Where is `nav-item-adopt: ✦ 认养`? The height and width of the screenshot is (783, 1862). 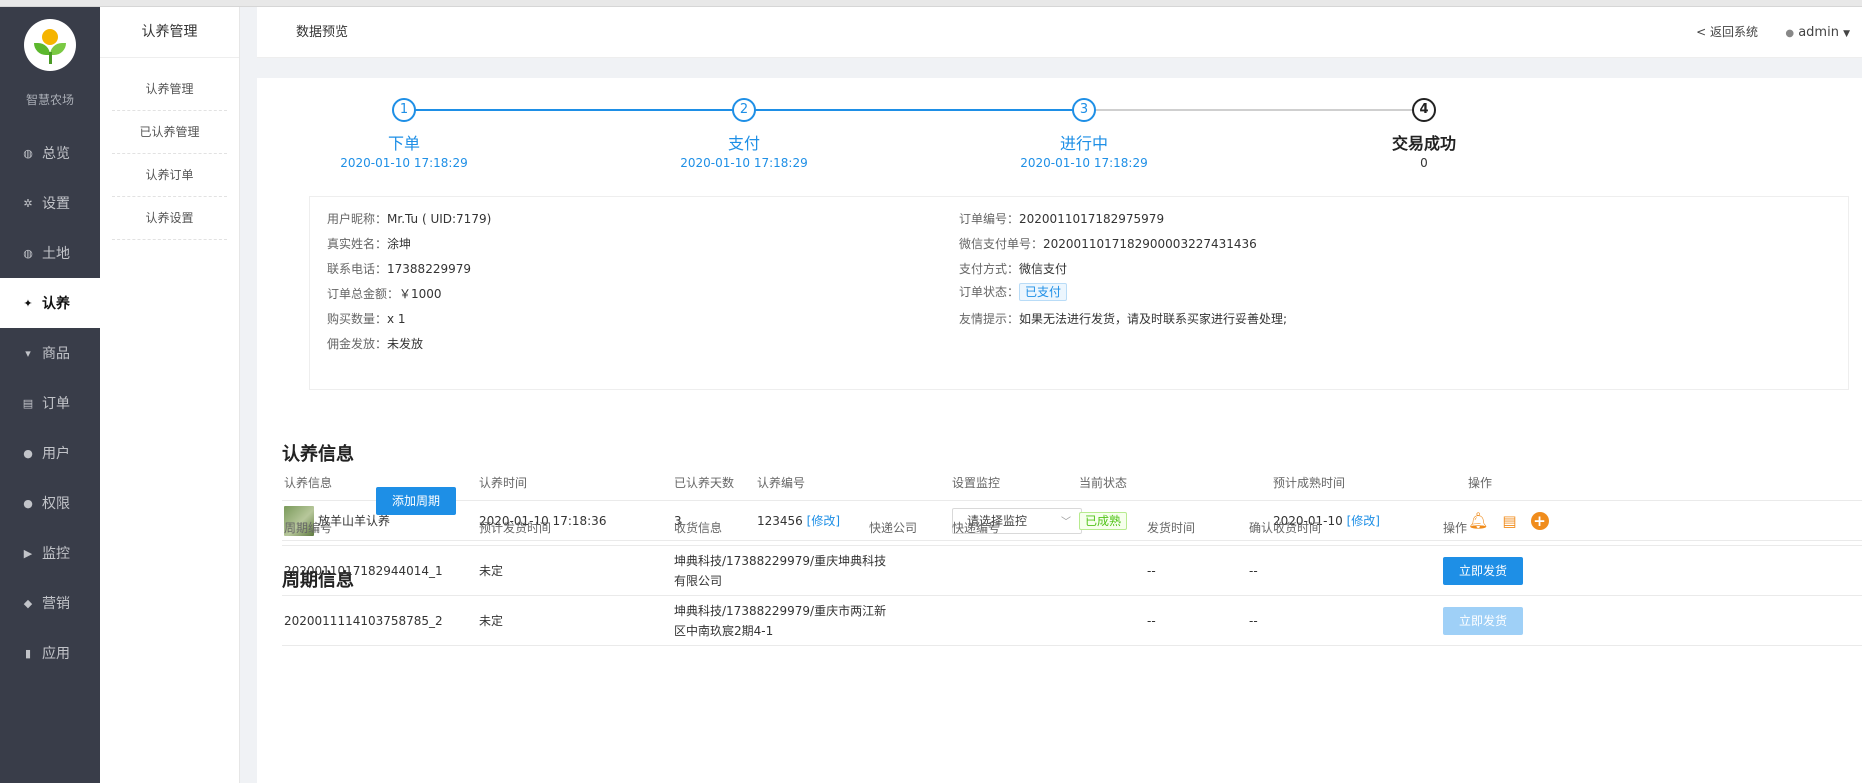
nav-item-adopt: ✦ 认养 is located at coordinates (50, 303).